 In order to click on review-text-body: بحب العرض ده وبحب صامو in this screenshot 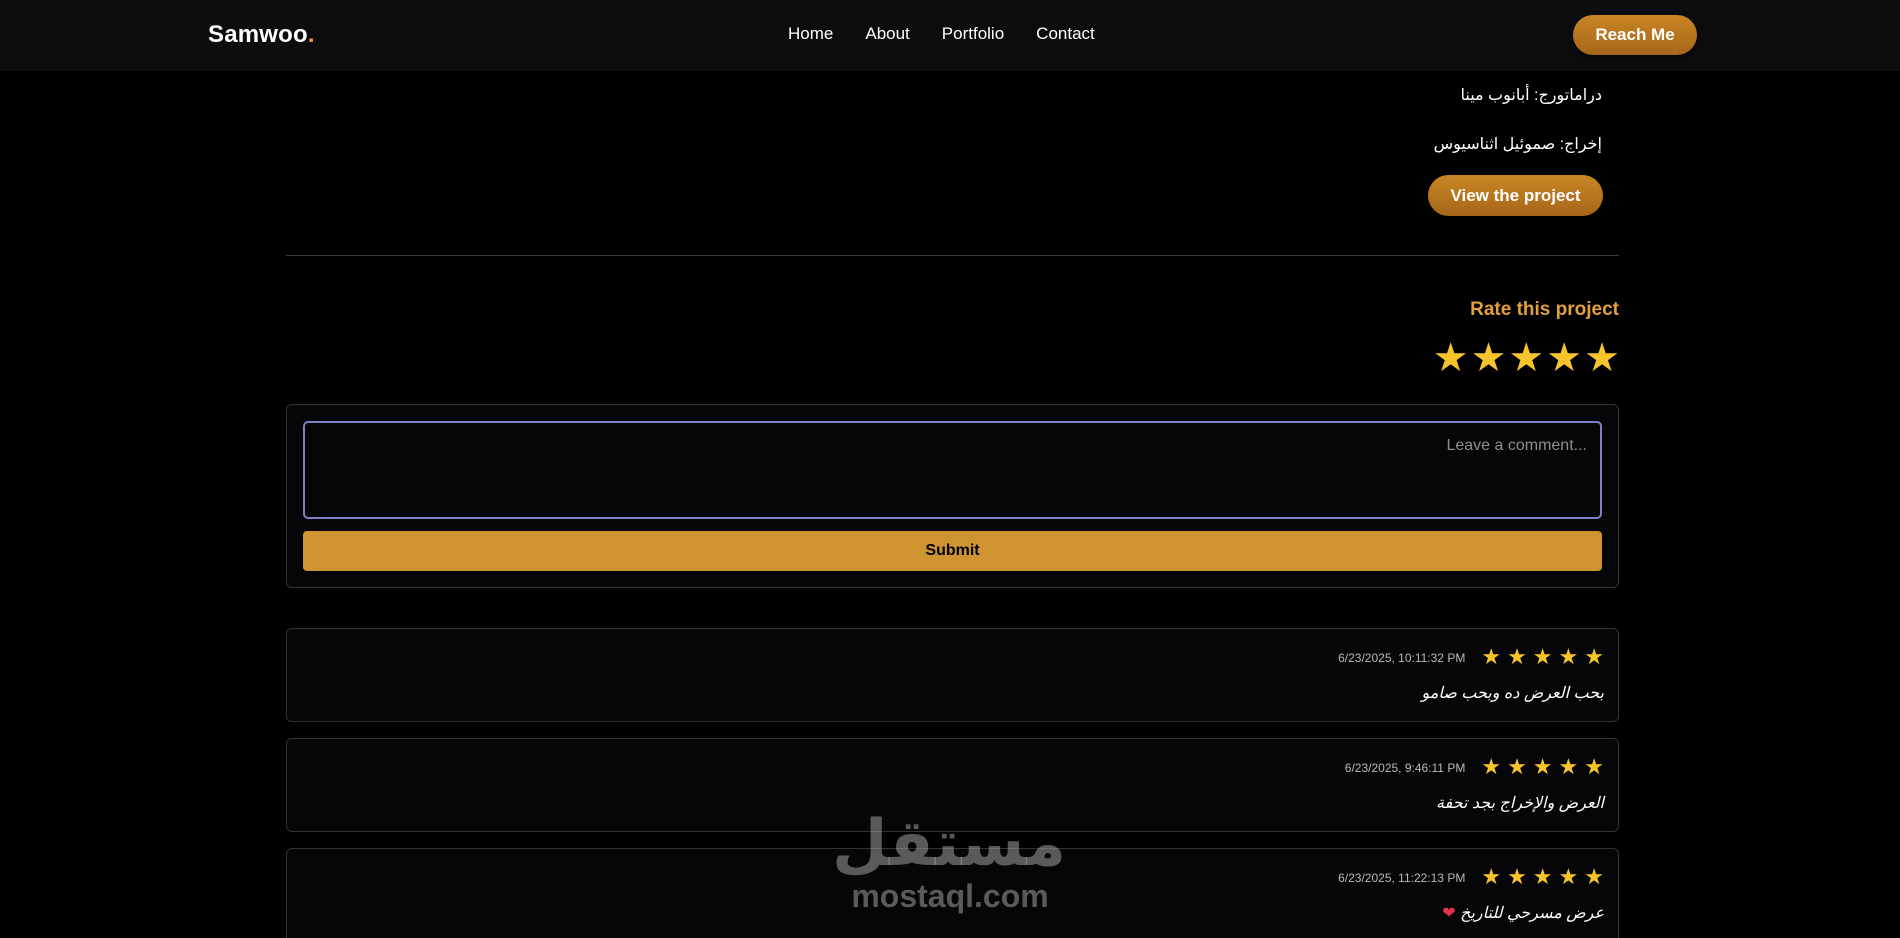, I will do `click(1512, 693)`.